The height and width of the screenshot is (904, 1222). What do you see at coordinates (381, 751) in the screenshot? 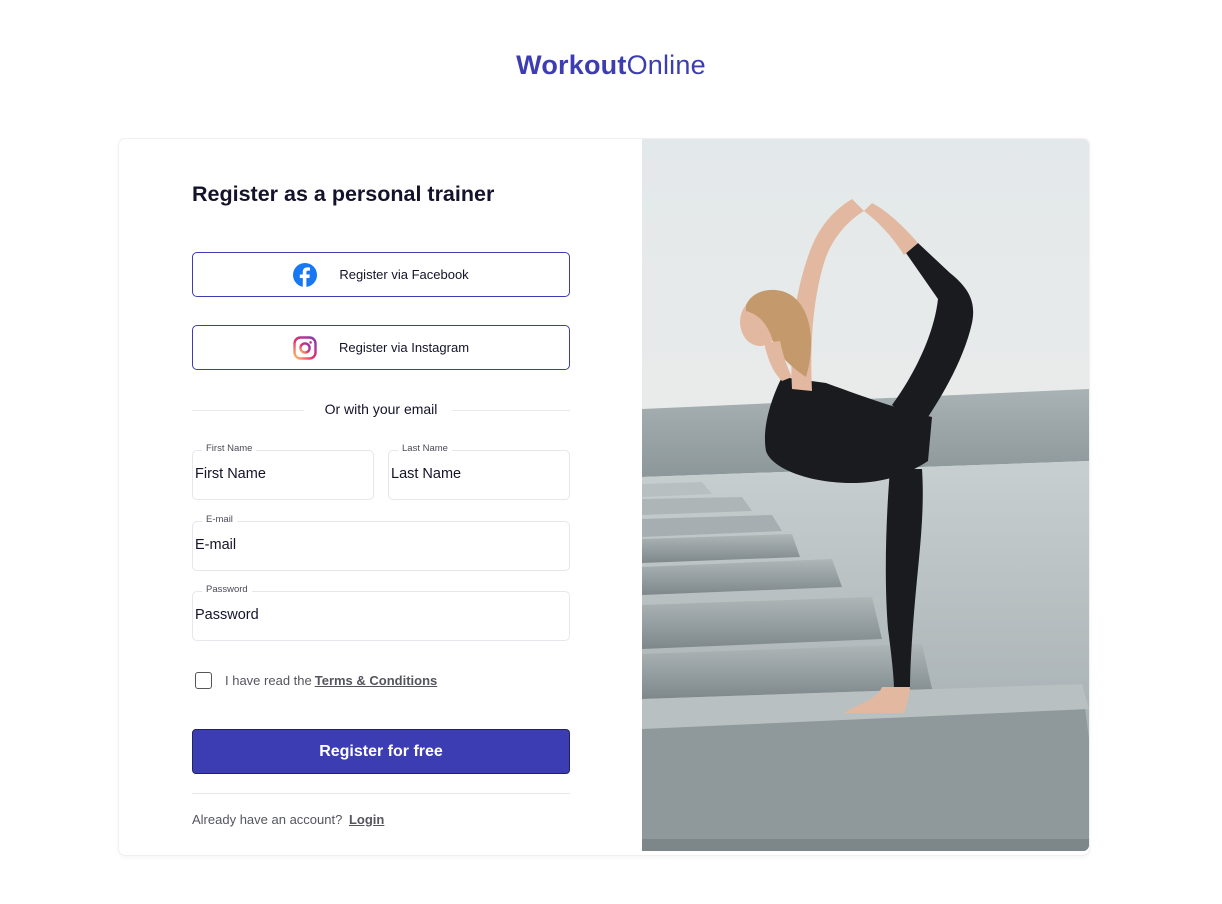
I see `register-button: Register for free` at bounding box center [381, 751].